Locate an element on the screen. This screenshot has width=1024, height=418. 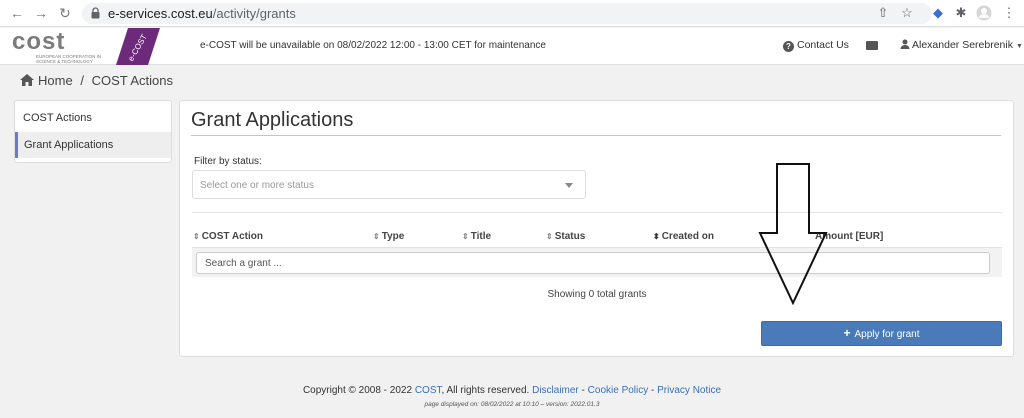
share-icon: ⇧ is located at coordinates (883, 13).